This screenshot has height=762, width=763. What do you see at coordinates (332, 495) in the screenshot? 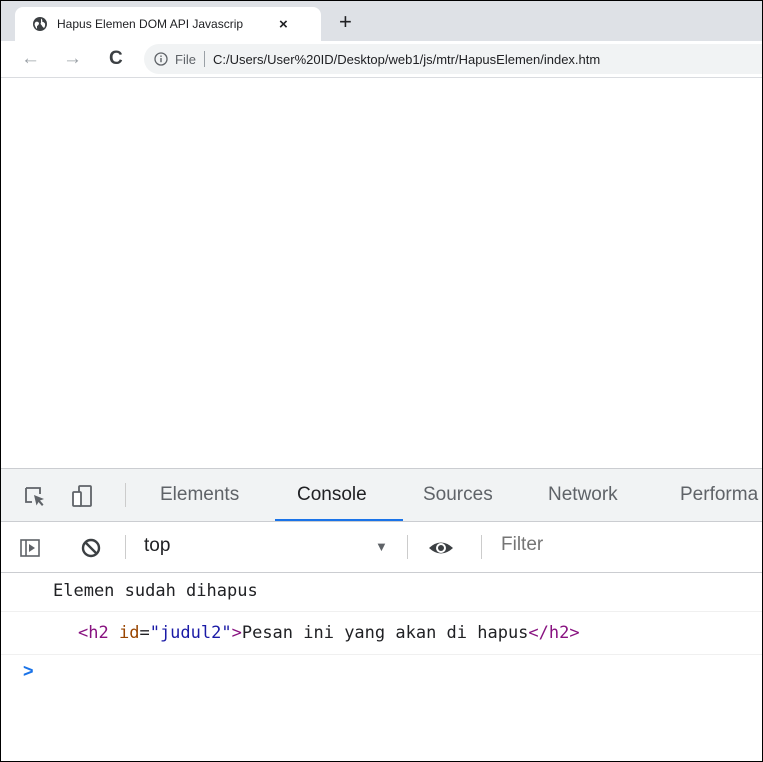
I see `tab-console: Console` at bounding box center [332, 495].